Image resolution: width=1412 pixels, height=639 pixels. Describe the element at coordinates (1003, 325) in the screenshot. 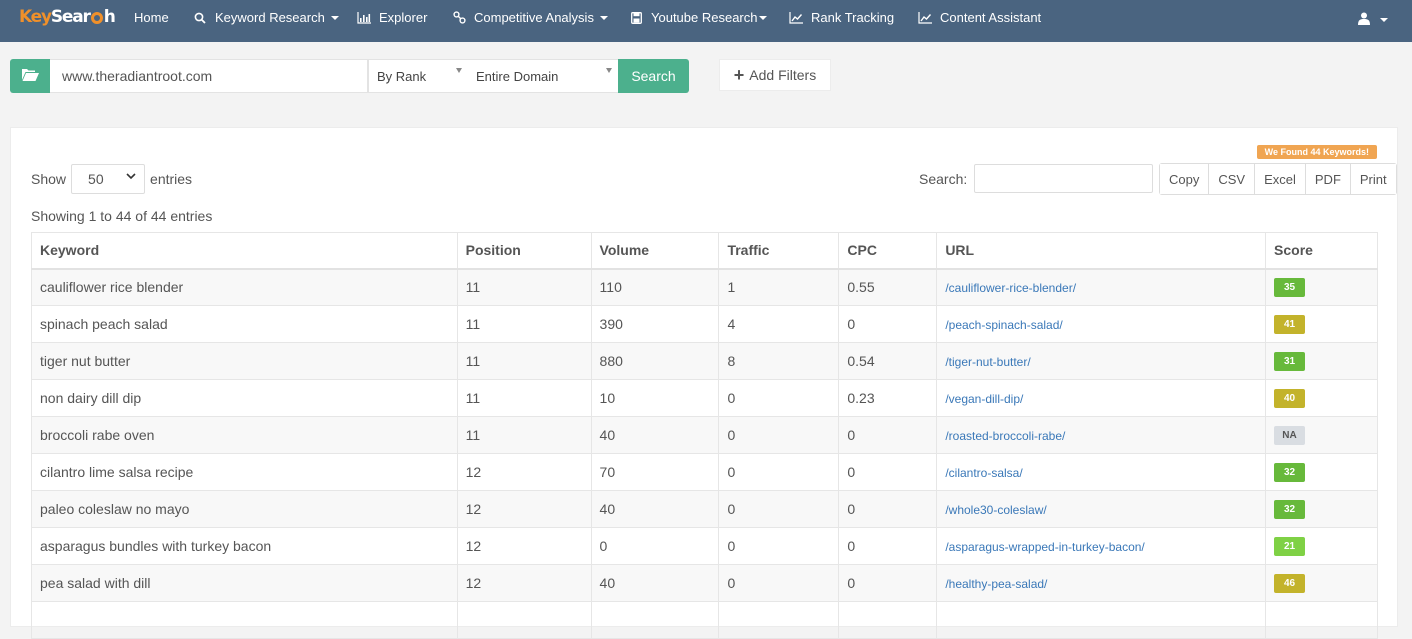

I see `url-link: /peach-spinach-salad/` at that location.